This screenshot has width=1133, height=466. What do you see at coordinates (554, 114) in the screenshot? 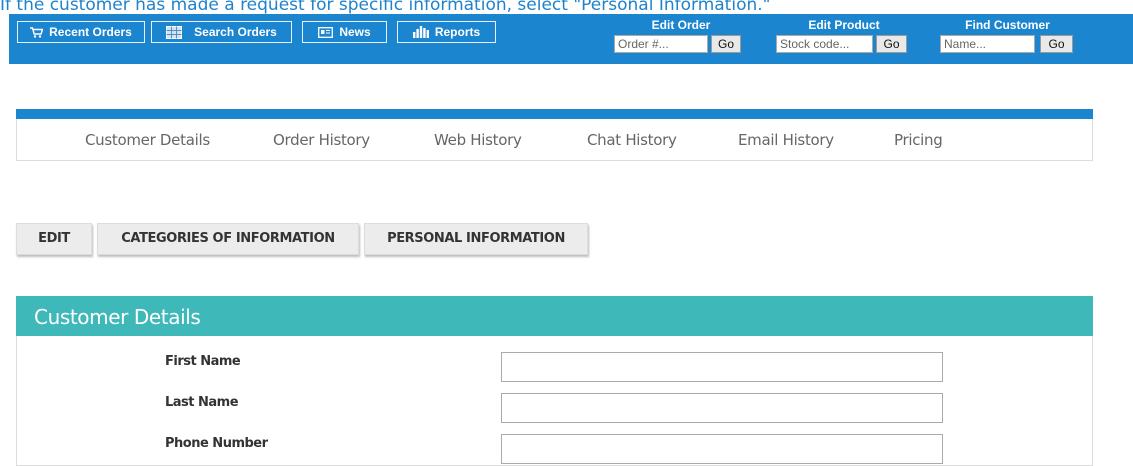
I see `tab-strip` at bounding box center [554, 114].